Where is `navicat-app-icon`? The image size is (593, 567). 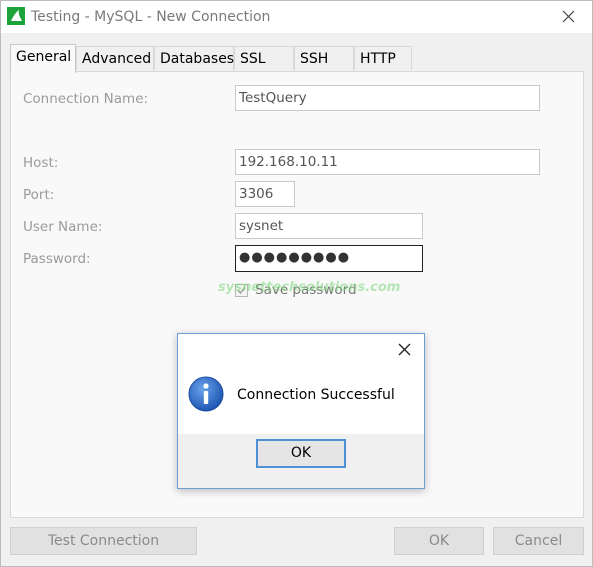
navicat-app-icon is located at coordinates (16, 16).